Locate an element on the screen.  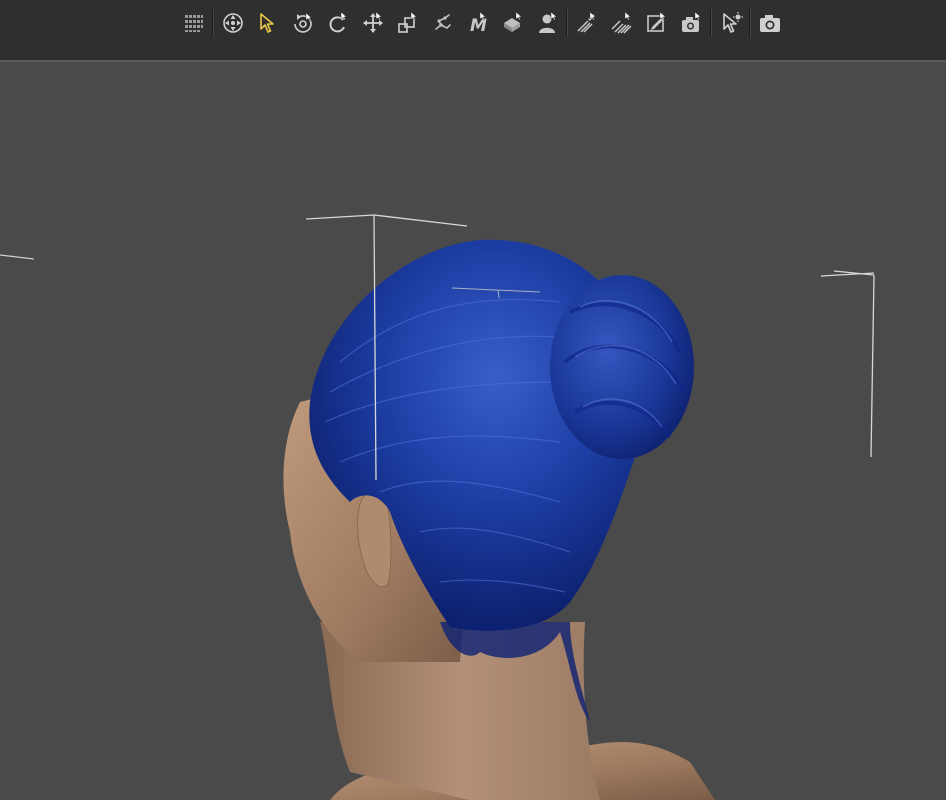
tools-toolbar: M is located at coordinates (473, 31).